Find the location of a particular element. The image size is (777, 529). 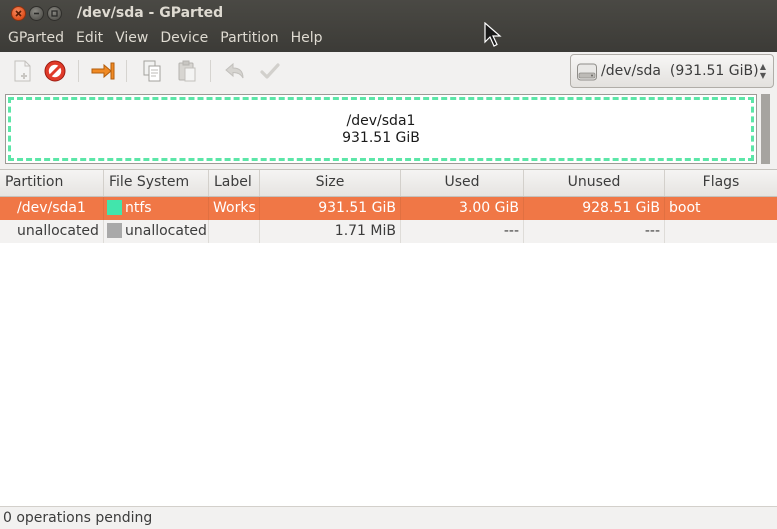

cell-used: --- is located at coordinates (462, 231).